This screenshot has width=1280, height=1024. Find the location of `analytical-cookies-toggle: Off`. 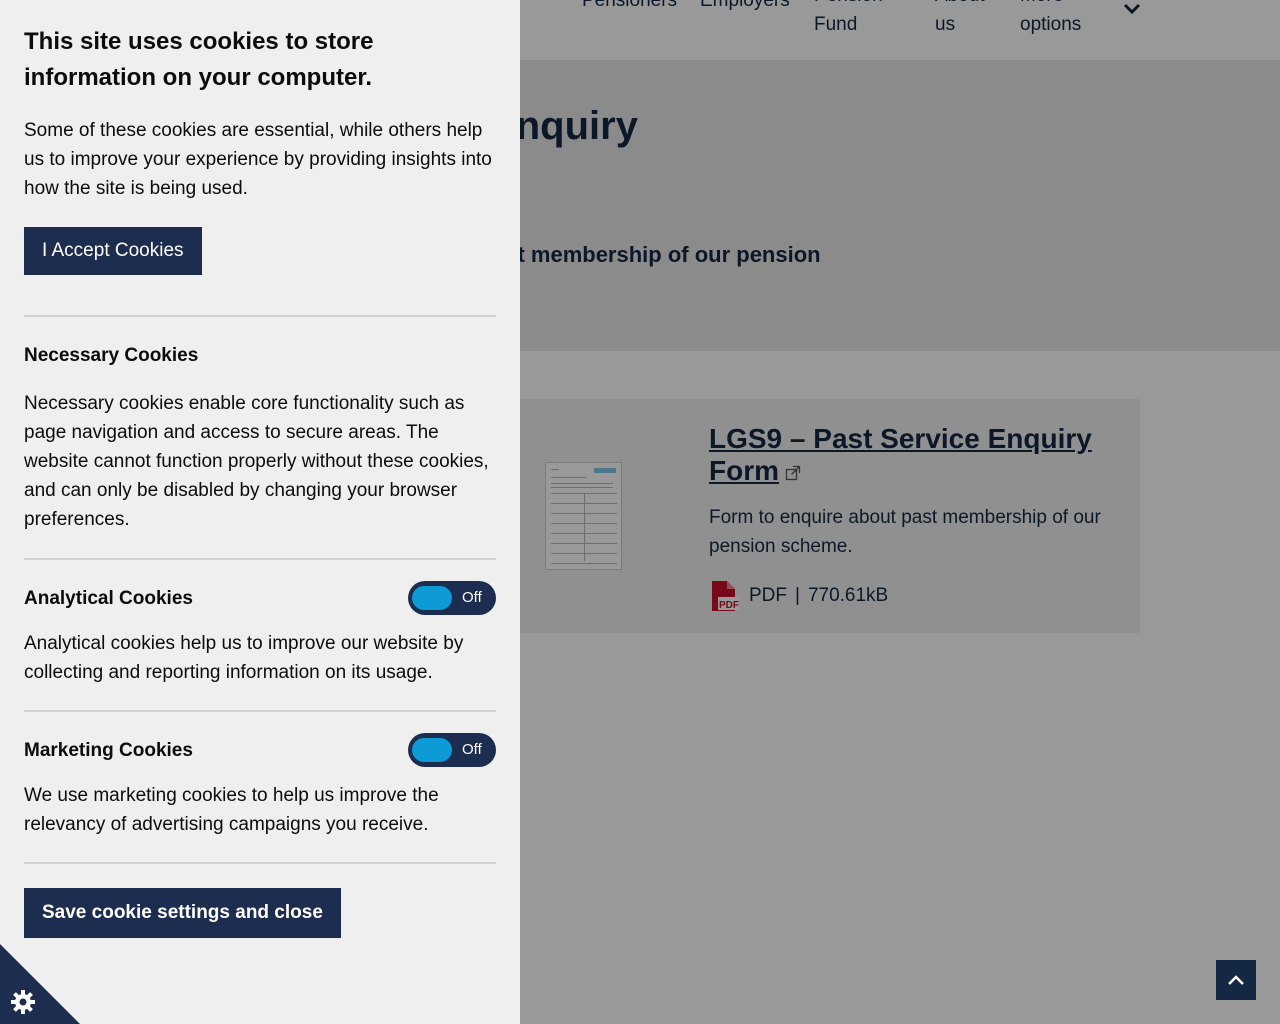

analytical-cookies-toggle: Off is located at coordinates (452, 598).